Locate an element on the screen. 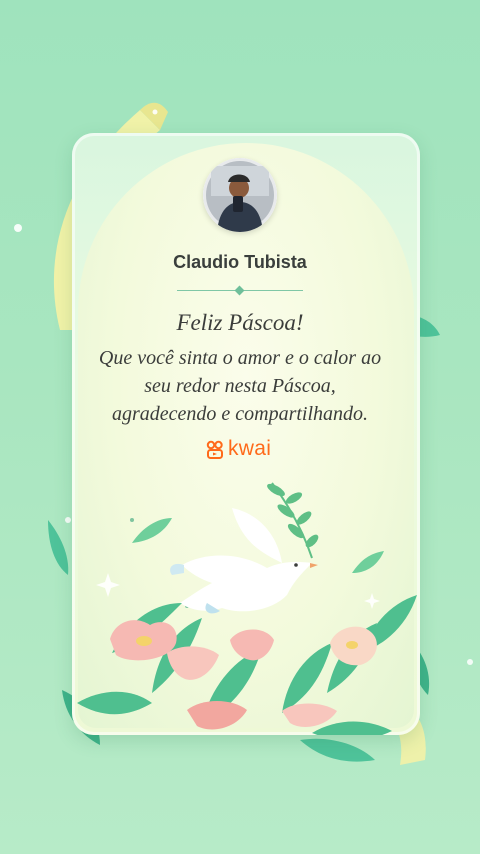 The image size is (480, 854). greeting-line: seu redor nesta Páscoa, is located at coordinates (240, 386).